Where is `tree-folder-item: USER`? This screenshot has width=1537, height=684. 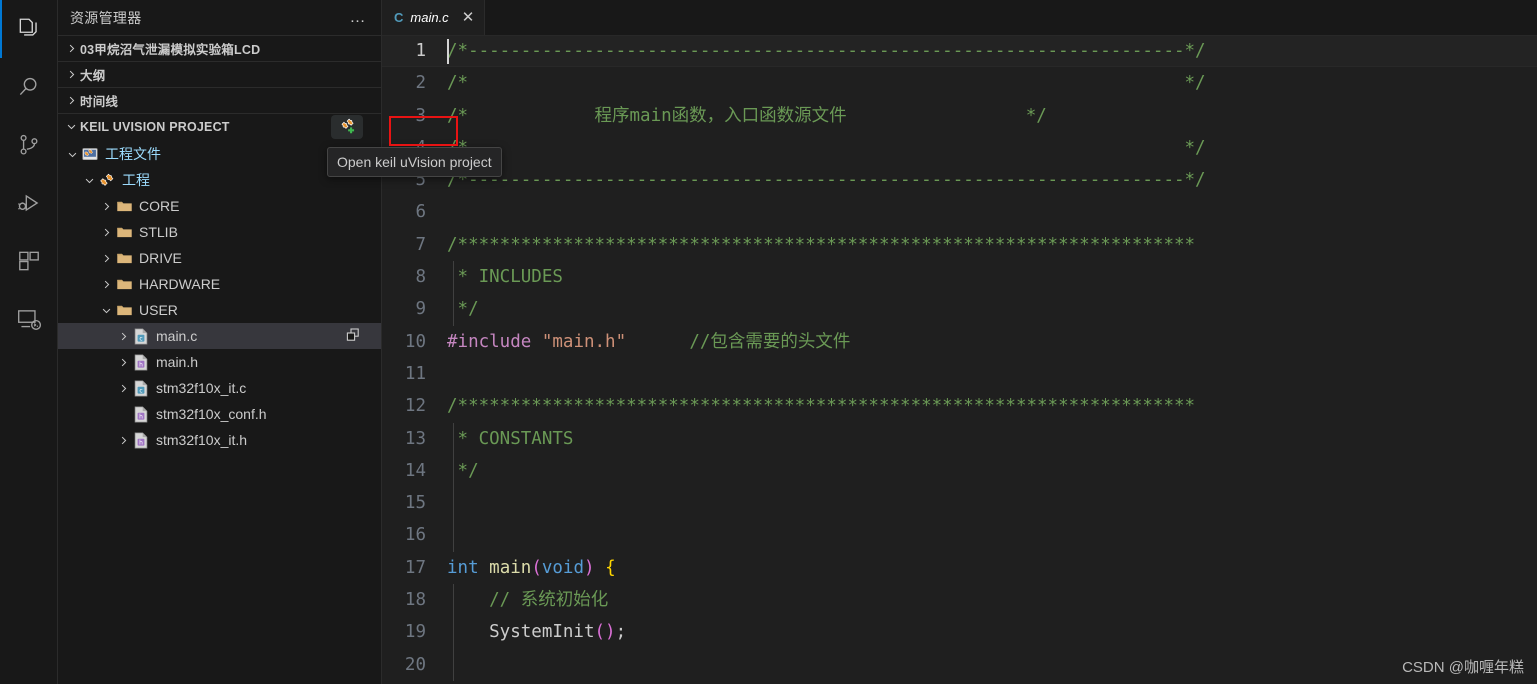 tree-folder-item: USER is located at coordinates (219, 310).